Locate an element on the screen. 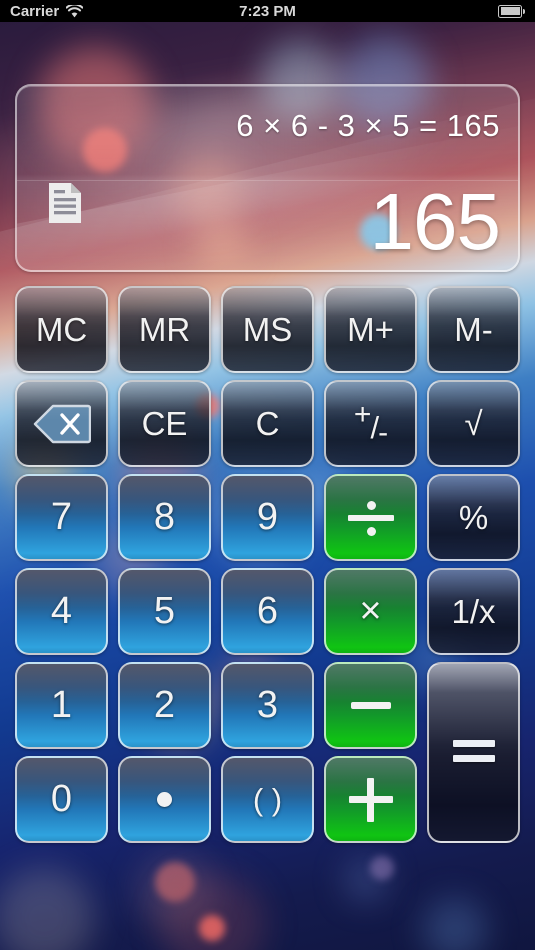 Image resolution: width=535 pixels, height=950 pixels. key-decimal is located at coordinates (164, 799).